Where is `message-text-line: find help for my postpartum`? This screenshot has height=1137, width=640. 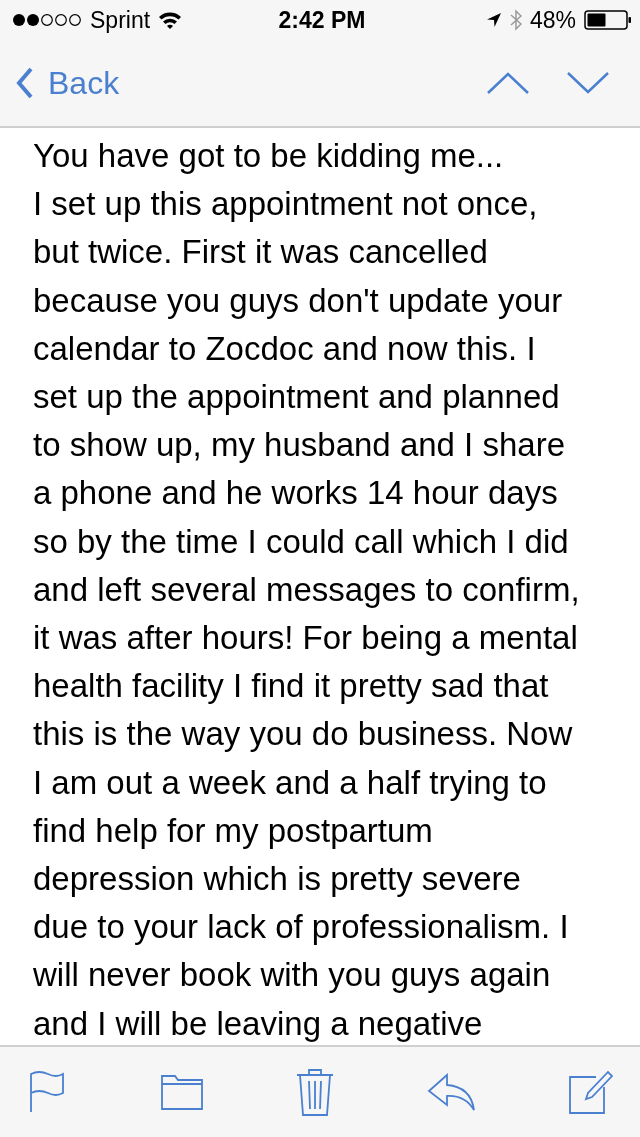
message-text-line: find help for my postpartum is located at coordinates (233, 830).